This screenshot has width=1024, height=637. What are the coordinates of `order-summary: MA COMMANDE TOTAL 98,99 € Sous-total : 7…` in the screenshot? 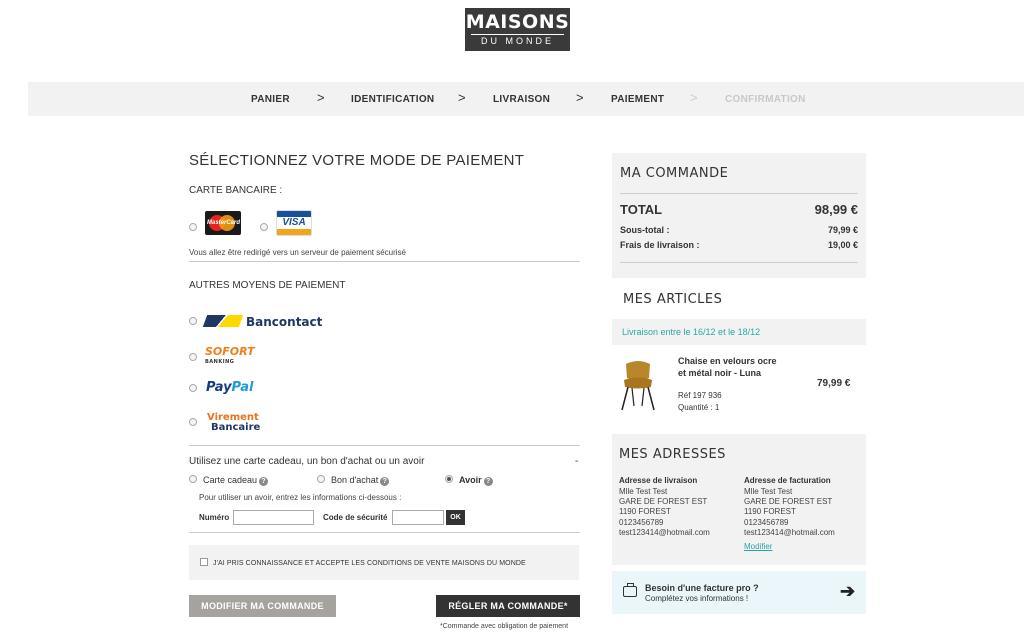 It's located at (739, 215).